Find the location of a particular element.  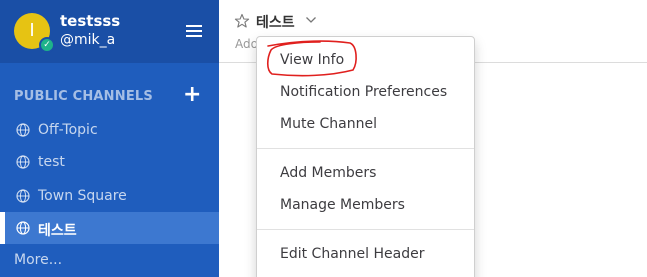

sidebar-item-town-square: Town Square is located at coordinates (109, 196).